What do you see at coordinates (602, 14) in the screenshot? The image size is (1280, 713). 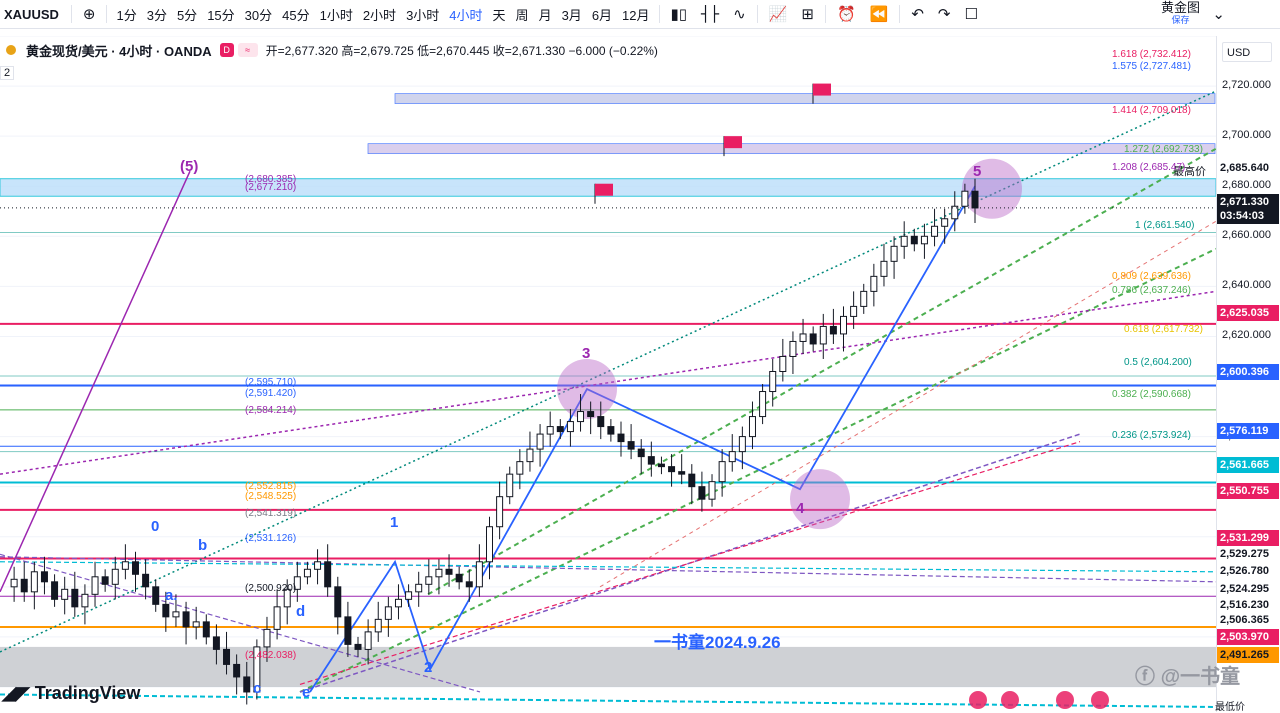 I see `interval-14: 6月` at bounding box center [602, 14].